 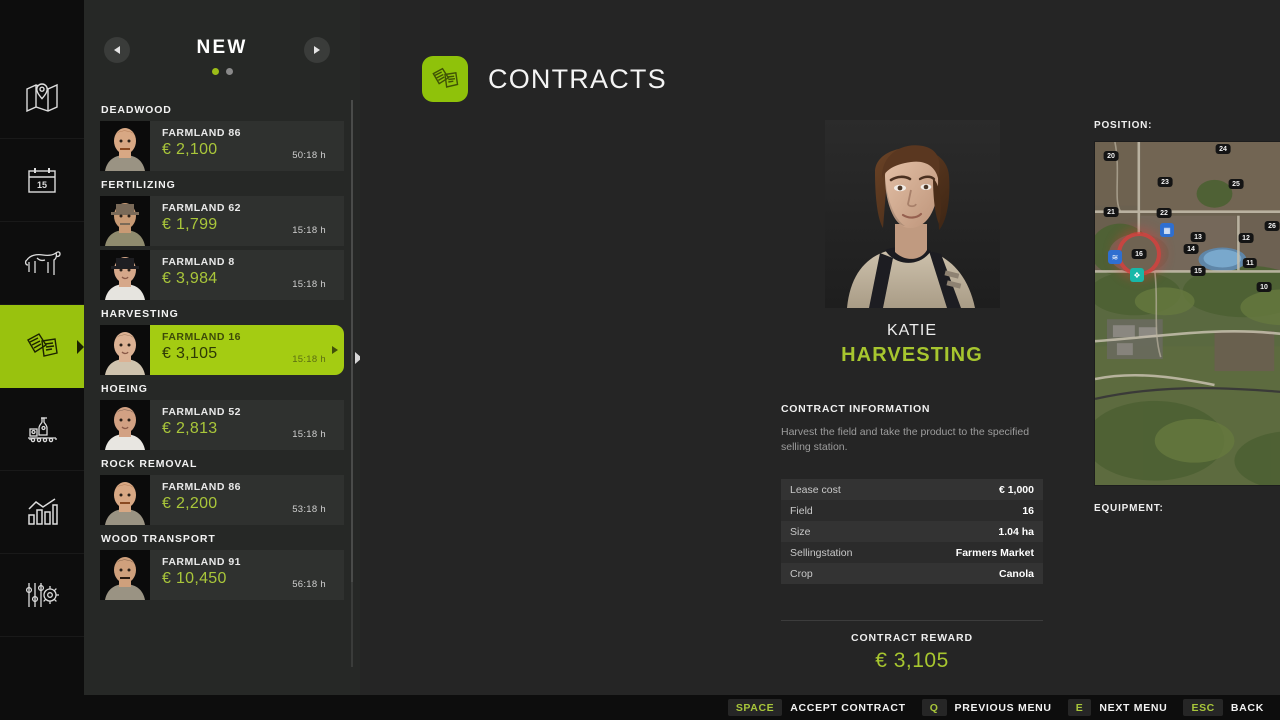 I want to click on field-number-badge: 21, so click(x=1111, y=212).